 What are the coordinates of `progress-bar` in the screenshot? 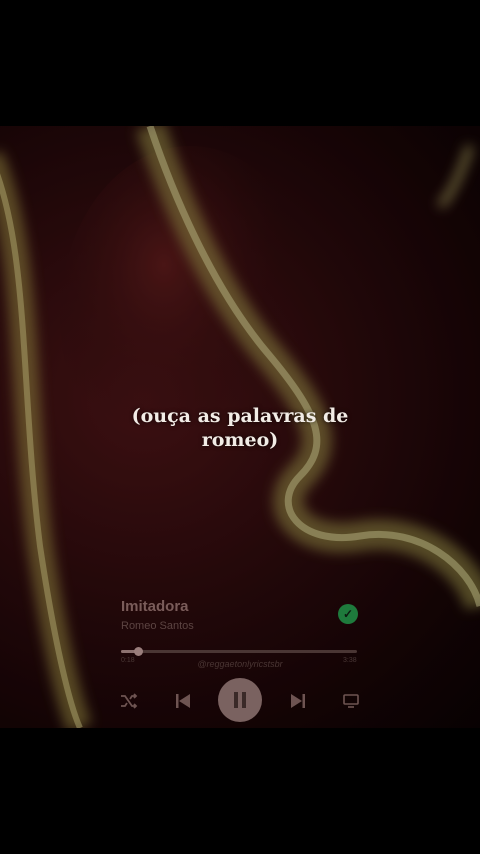 It's located at (239, 651).